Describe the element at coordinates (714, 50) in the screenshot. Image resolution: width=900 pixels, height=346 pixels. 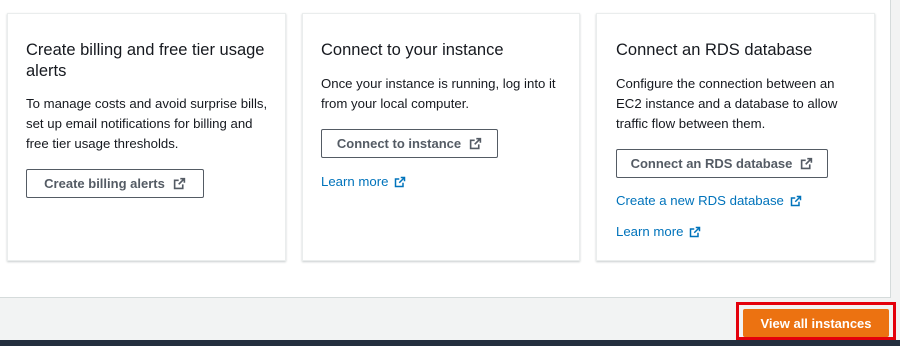
I see `card-title: Connect an RDS database` at that location.